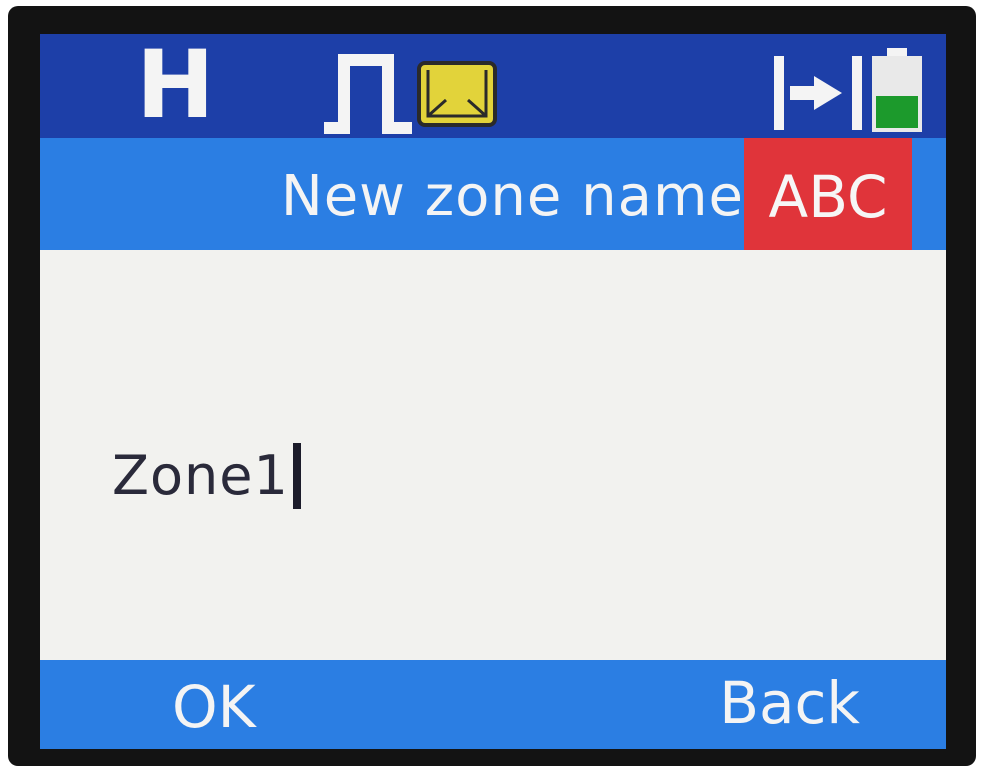 The image size is (985, 773). Describe the element at coordinates (214, 707) in the screenshot. I see `ok-softkey: OK` at that location.